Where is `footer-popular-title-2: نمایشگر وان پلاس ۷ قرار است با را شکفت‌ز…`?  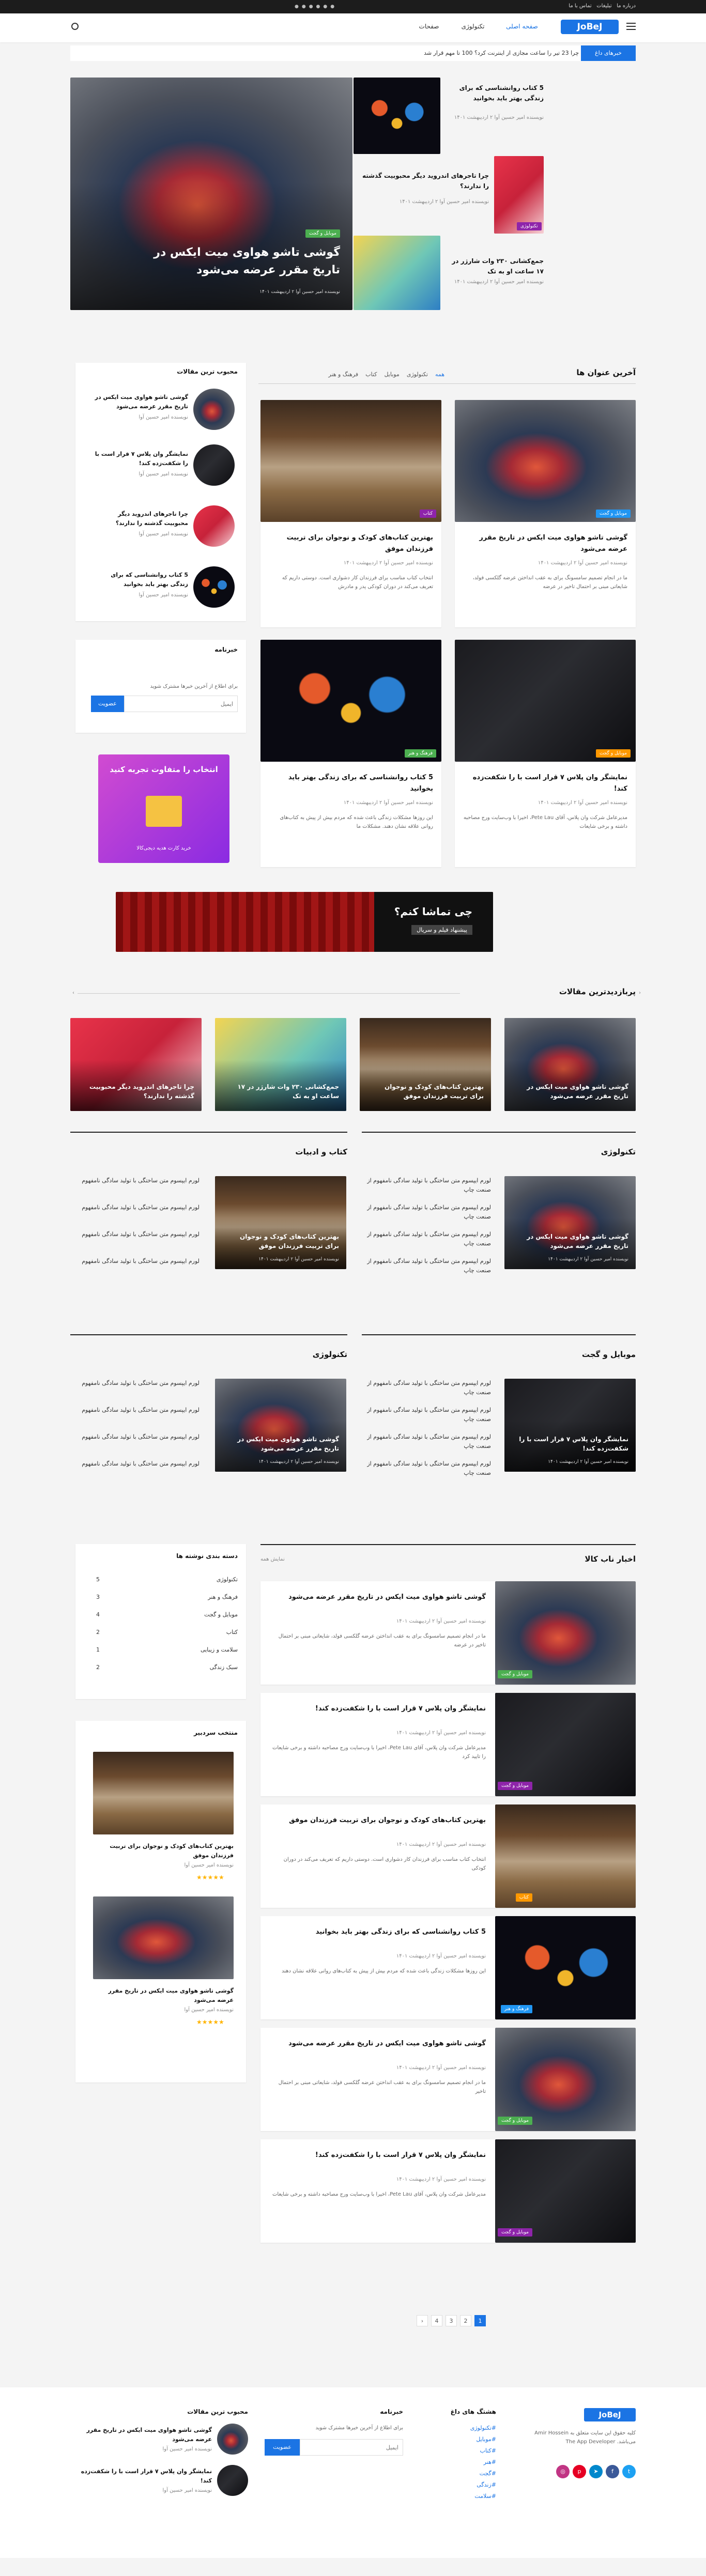
footer-popular-title-2: نمایشگر وان پلاس ۷ قرار است با را شکفت‌ز… is located at coordinates (145, 2476).